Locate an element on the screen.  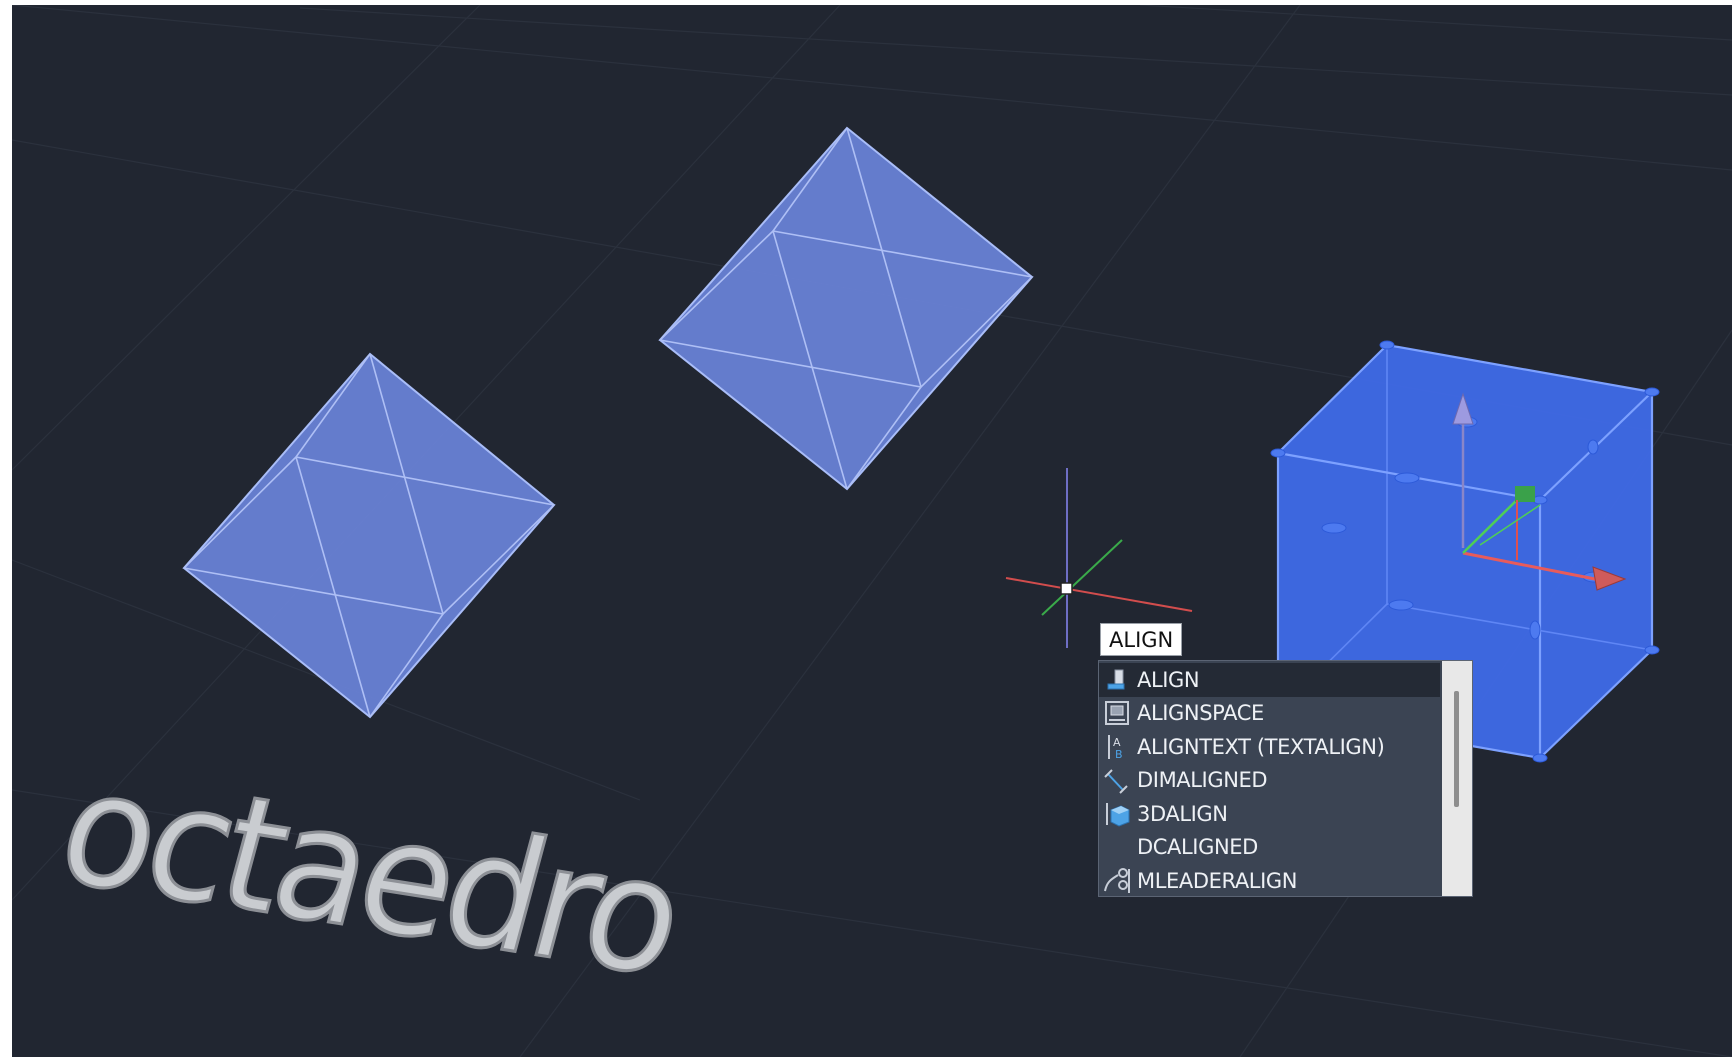
autocomplete-scrollbar is located at coordinates (1457, 778).